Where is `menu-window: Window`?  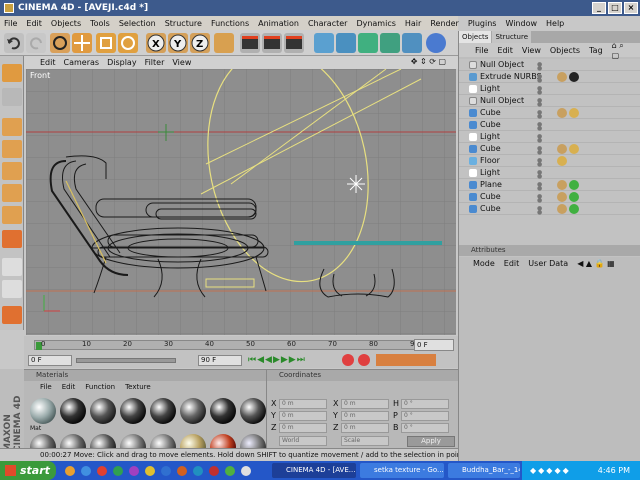
menu-window: Window is located at coordinates (521, 23).